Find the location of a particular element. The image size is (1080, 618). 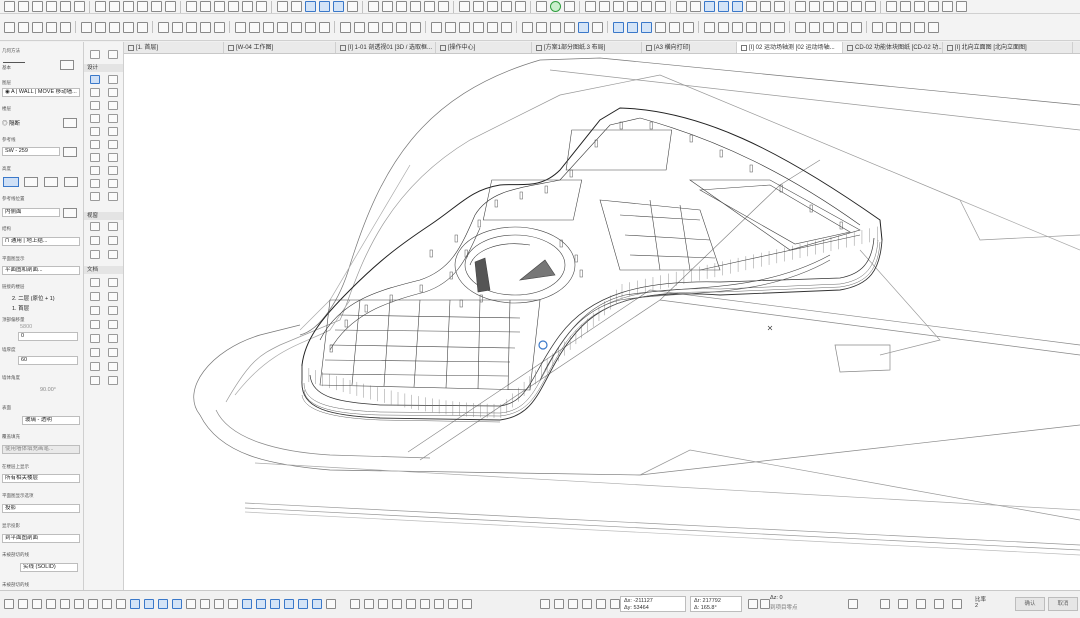

favorites-icon is located at coordinates (70, 123).